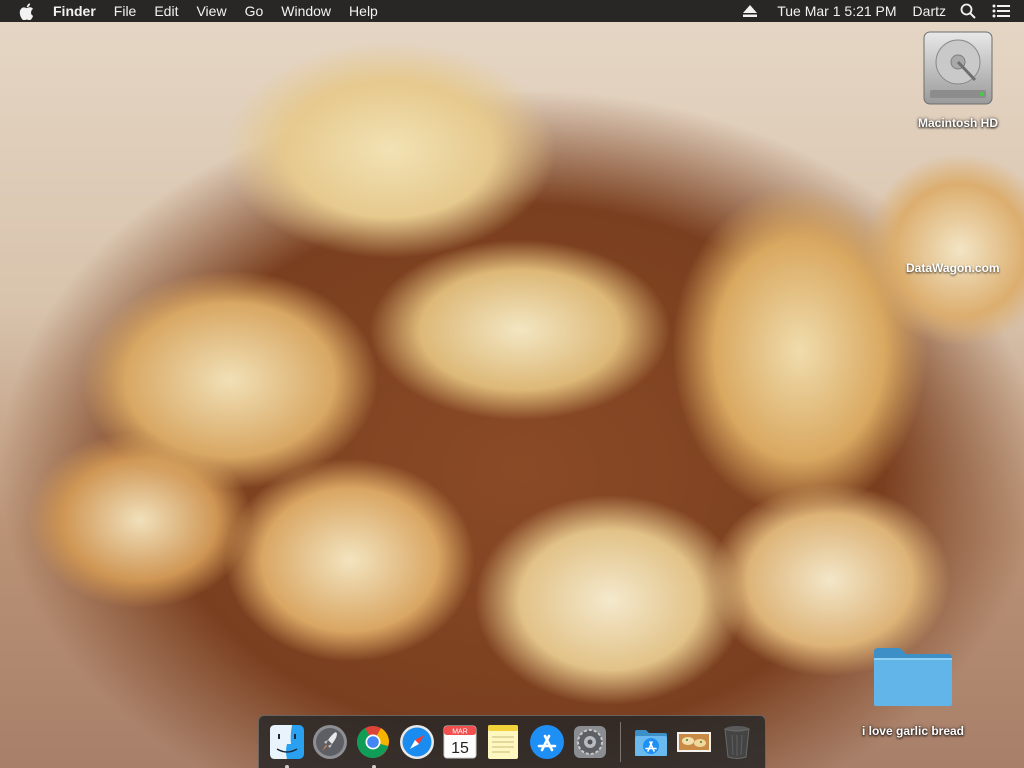 The width and height of the screenshot is (1024, 768). I want to click on safari-icon, so click(416, 742).